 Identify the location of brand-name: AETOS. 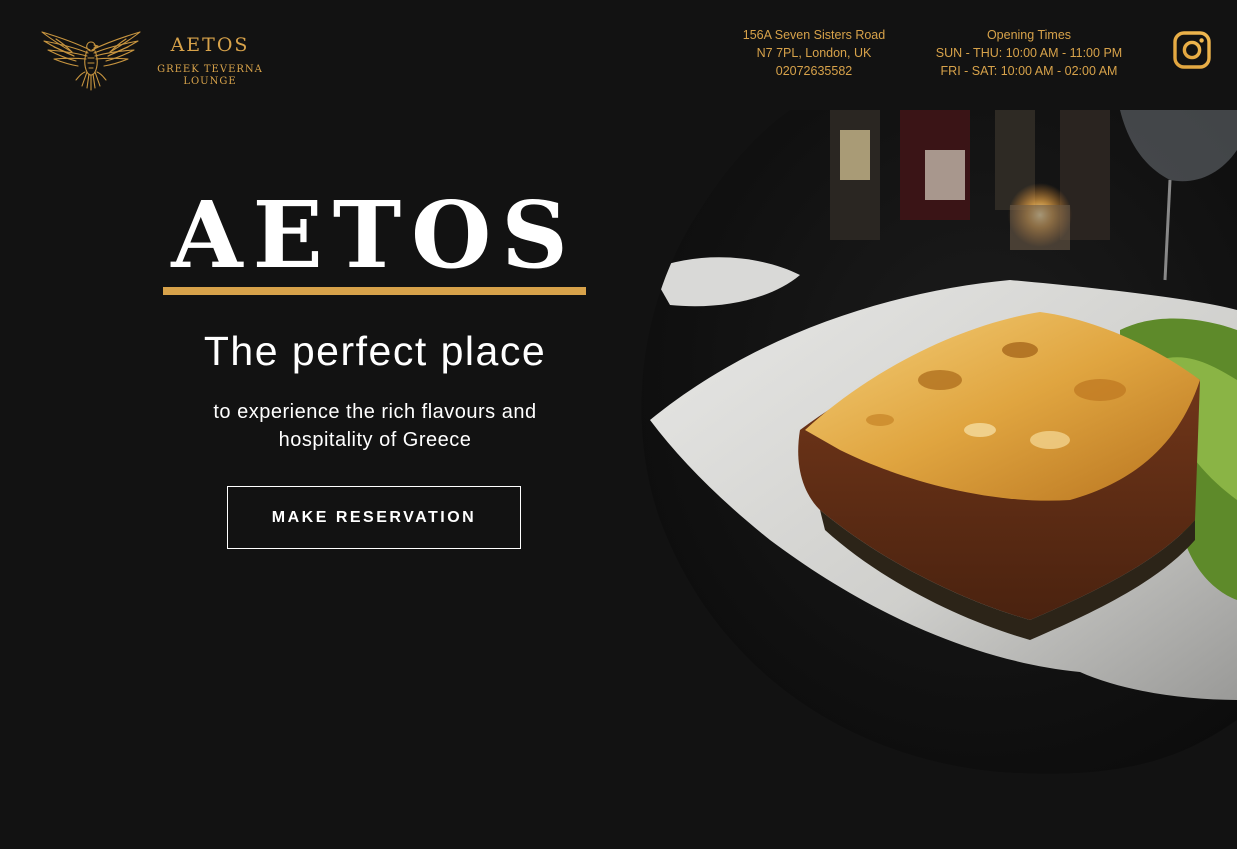
(210, 45).